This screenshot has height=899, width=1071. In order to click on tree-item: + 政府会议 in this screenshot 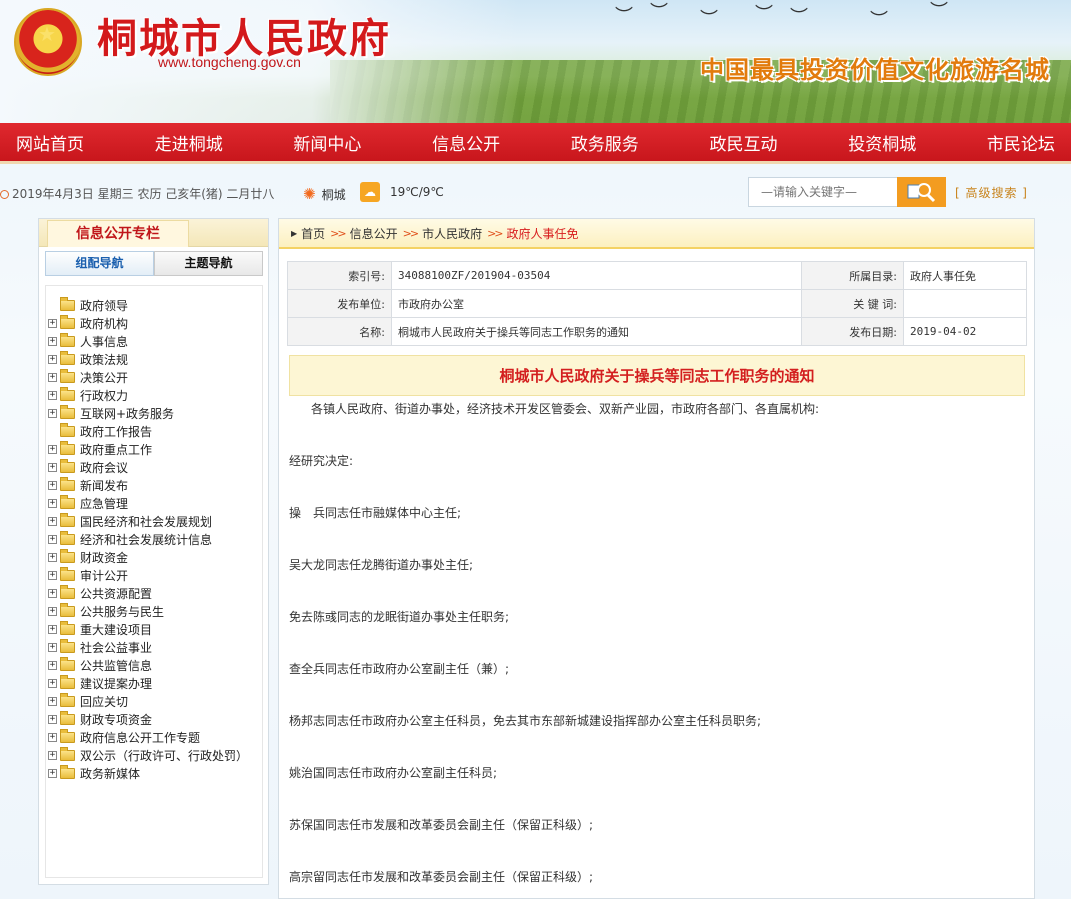, I will do `click(154, 467)`.